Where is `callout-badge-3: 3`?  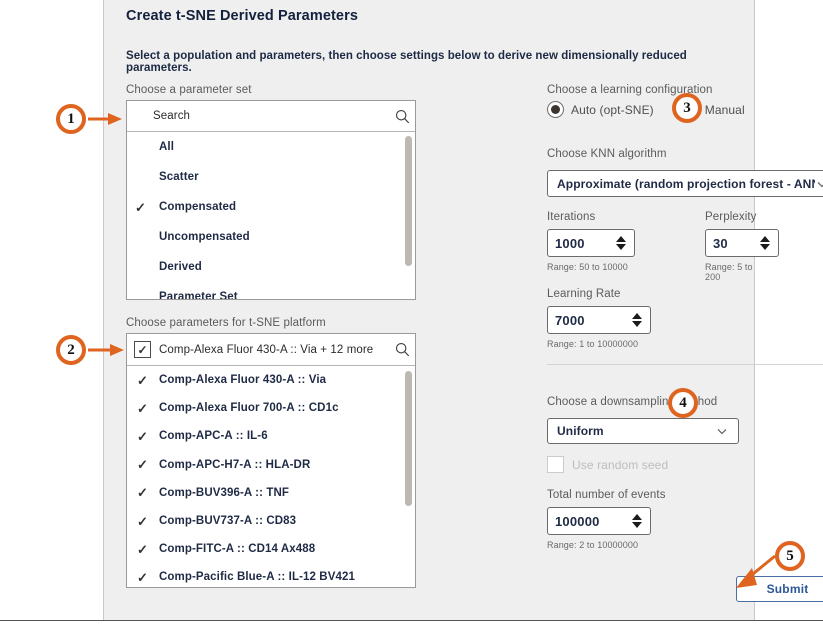
callout-badge-3: 3 is located at coordinates (687, 108).